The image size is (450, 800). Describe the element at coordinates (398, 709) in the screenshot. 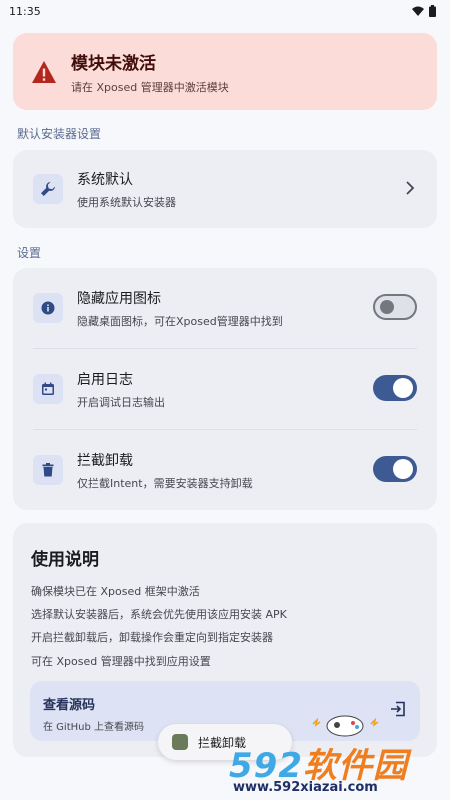

I see `open-external-icon` at that location.